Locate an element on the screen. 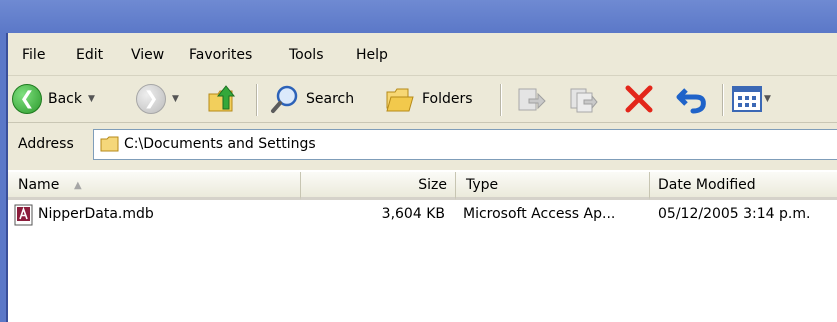 The width and height of the screenshot is (837, 322). move-to-icon is located at coordinates (532, 99).